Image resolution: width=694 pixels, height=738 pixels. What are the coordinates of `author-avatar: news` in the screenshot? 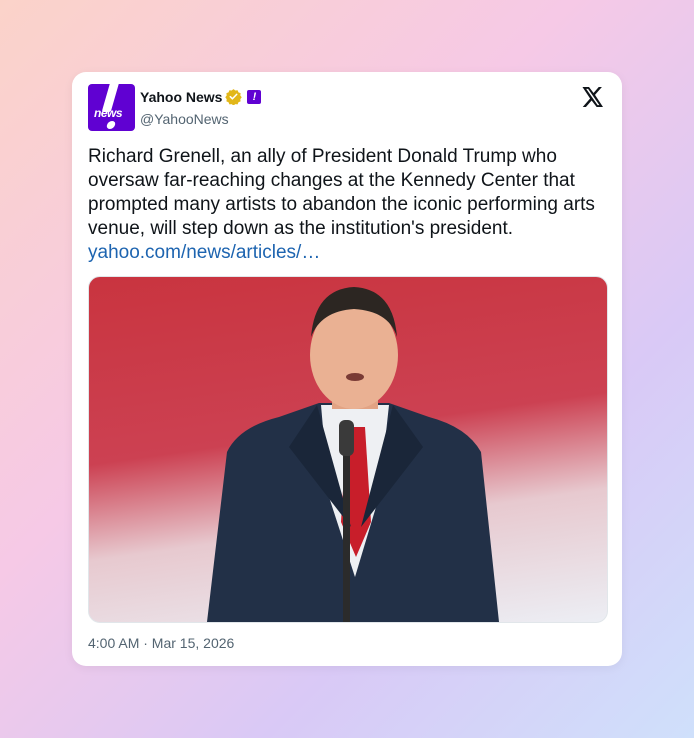 It's located at (111, 107).